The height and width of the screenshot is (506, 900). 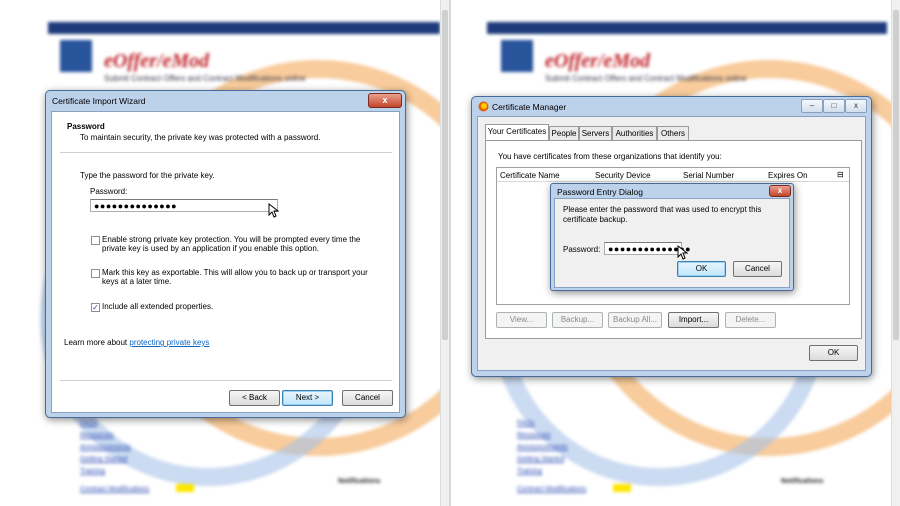 What do you see at coordinates (834, 106) in the screenshot?
I see `maximize-icon: □` at bounding box center [834, 106].